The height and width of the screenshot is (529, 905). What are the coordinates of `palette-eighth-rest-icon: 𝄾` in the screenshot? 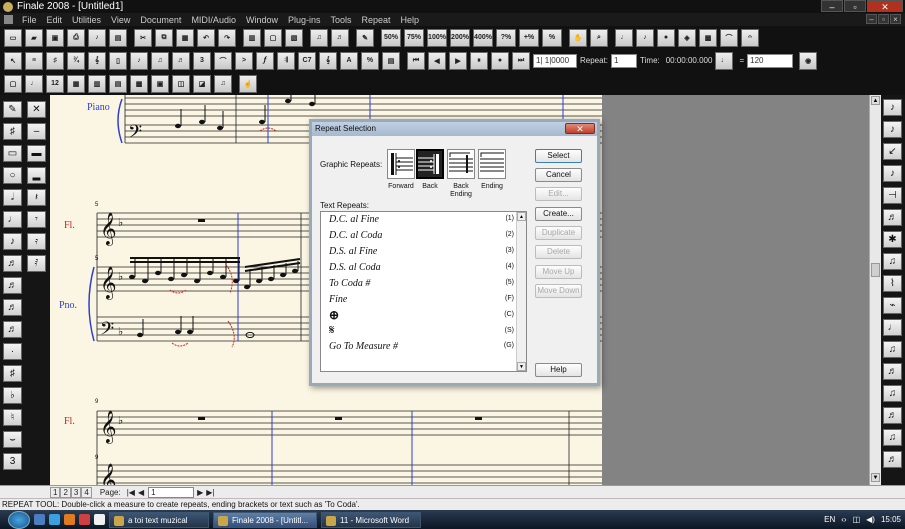 It's located at (36, 219).